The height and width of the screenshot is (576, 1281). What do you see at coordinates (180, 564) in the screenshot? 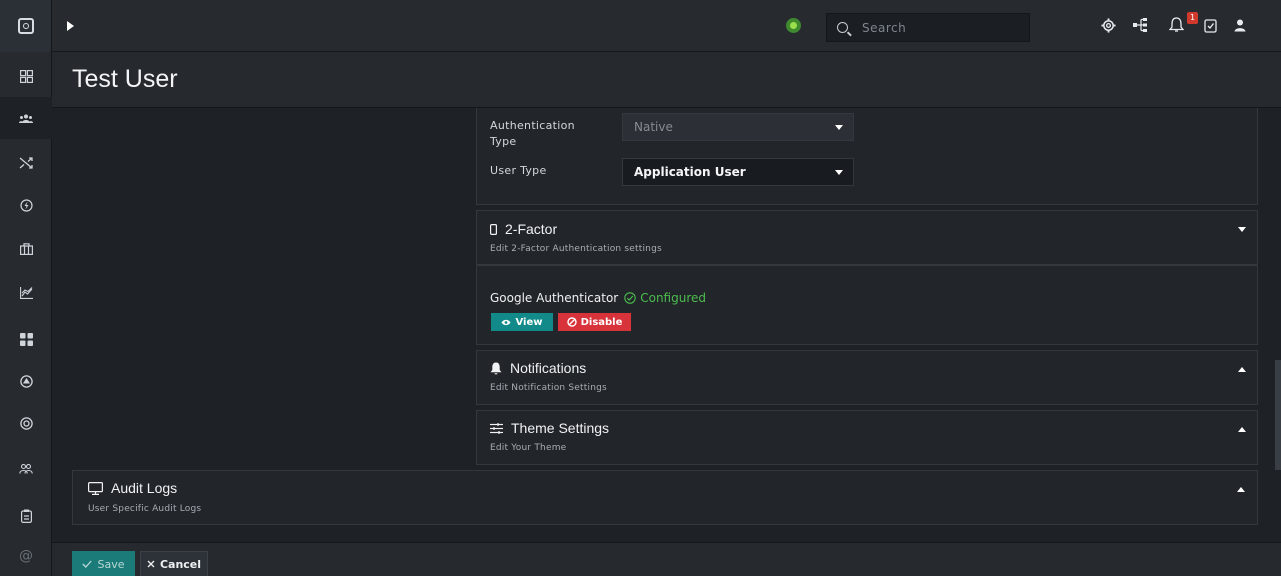
I see `cancel-button-label: Cancel` at bounding box center [180, 564].